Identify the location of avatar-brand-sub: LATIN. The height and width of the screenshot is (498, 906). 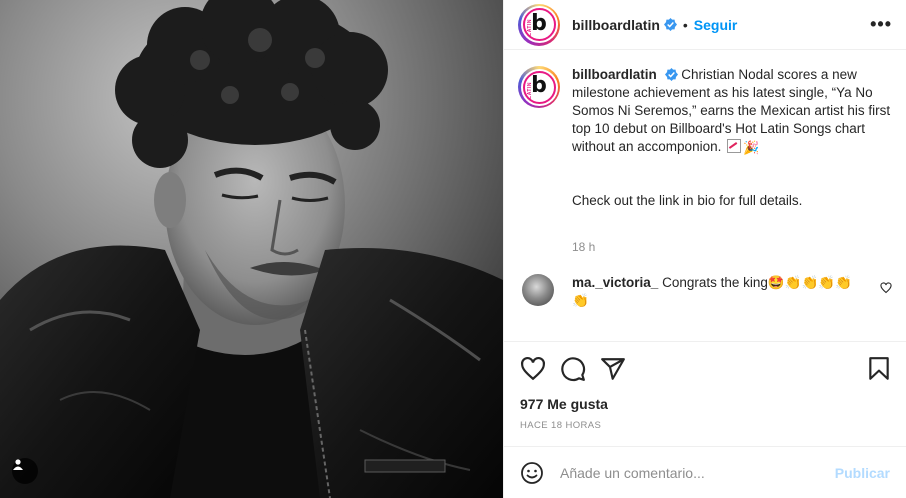
(529, 27).